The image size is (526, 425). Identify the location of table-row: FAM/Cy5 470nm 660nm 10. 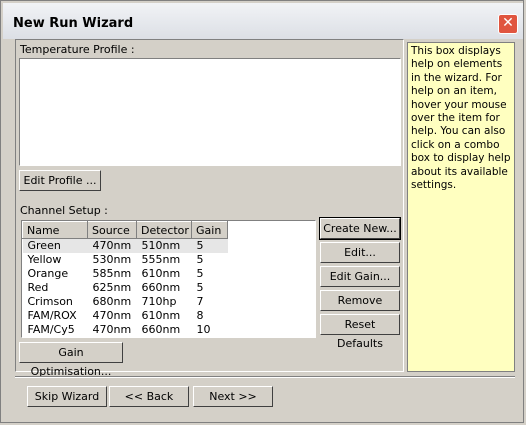
(125, 330).